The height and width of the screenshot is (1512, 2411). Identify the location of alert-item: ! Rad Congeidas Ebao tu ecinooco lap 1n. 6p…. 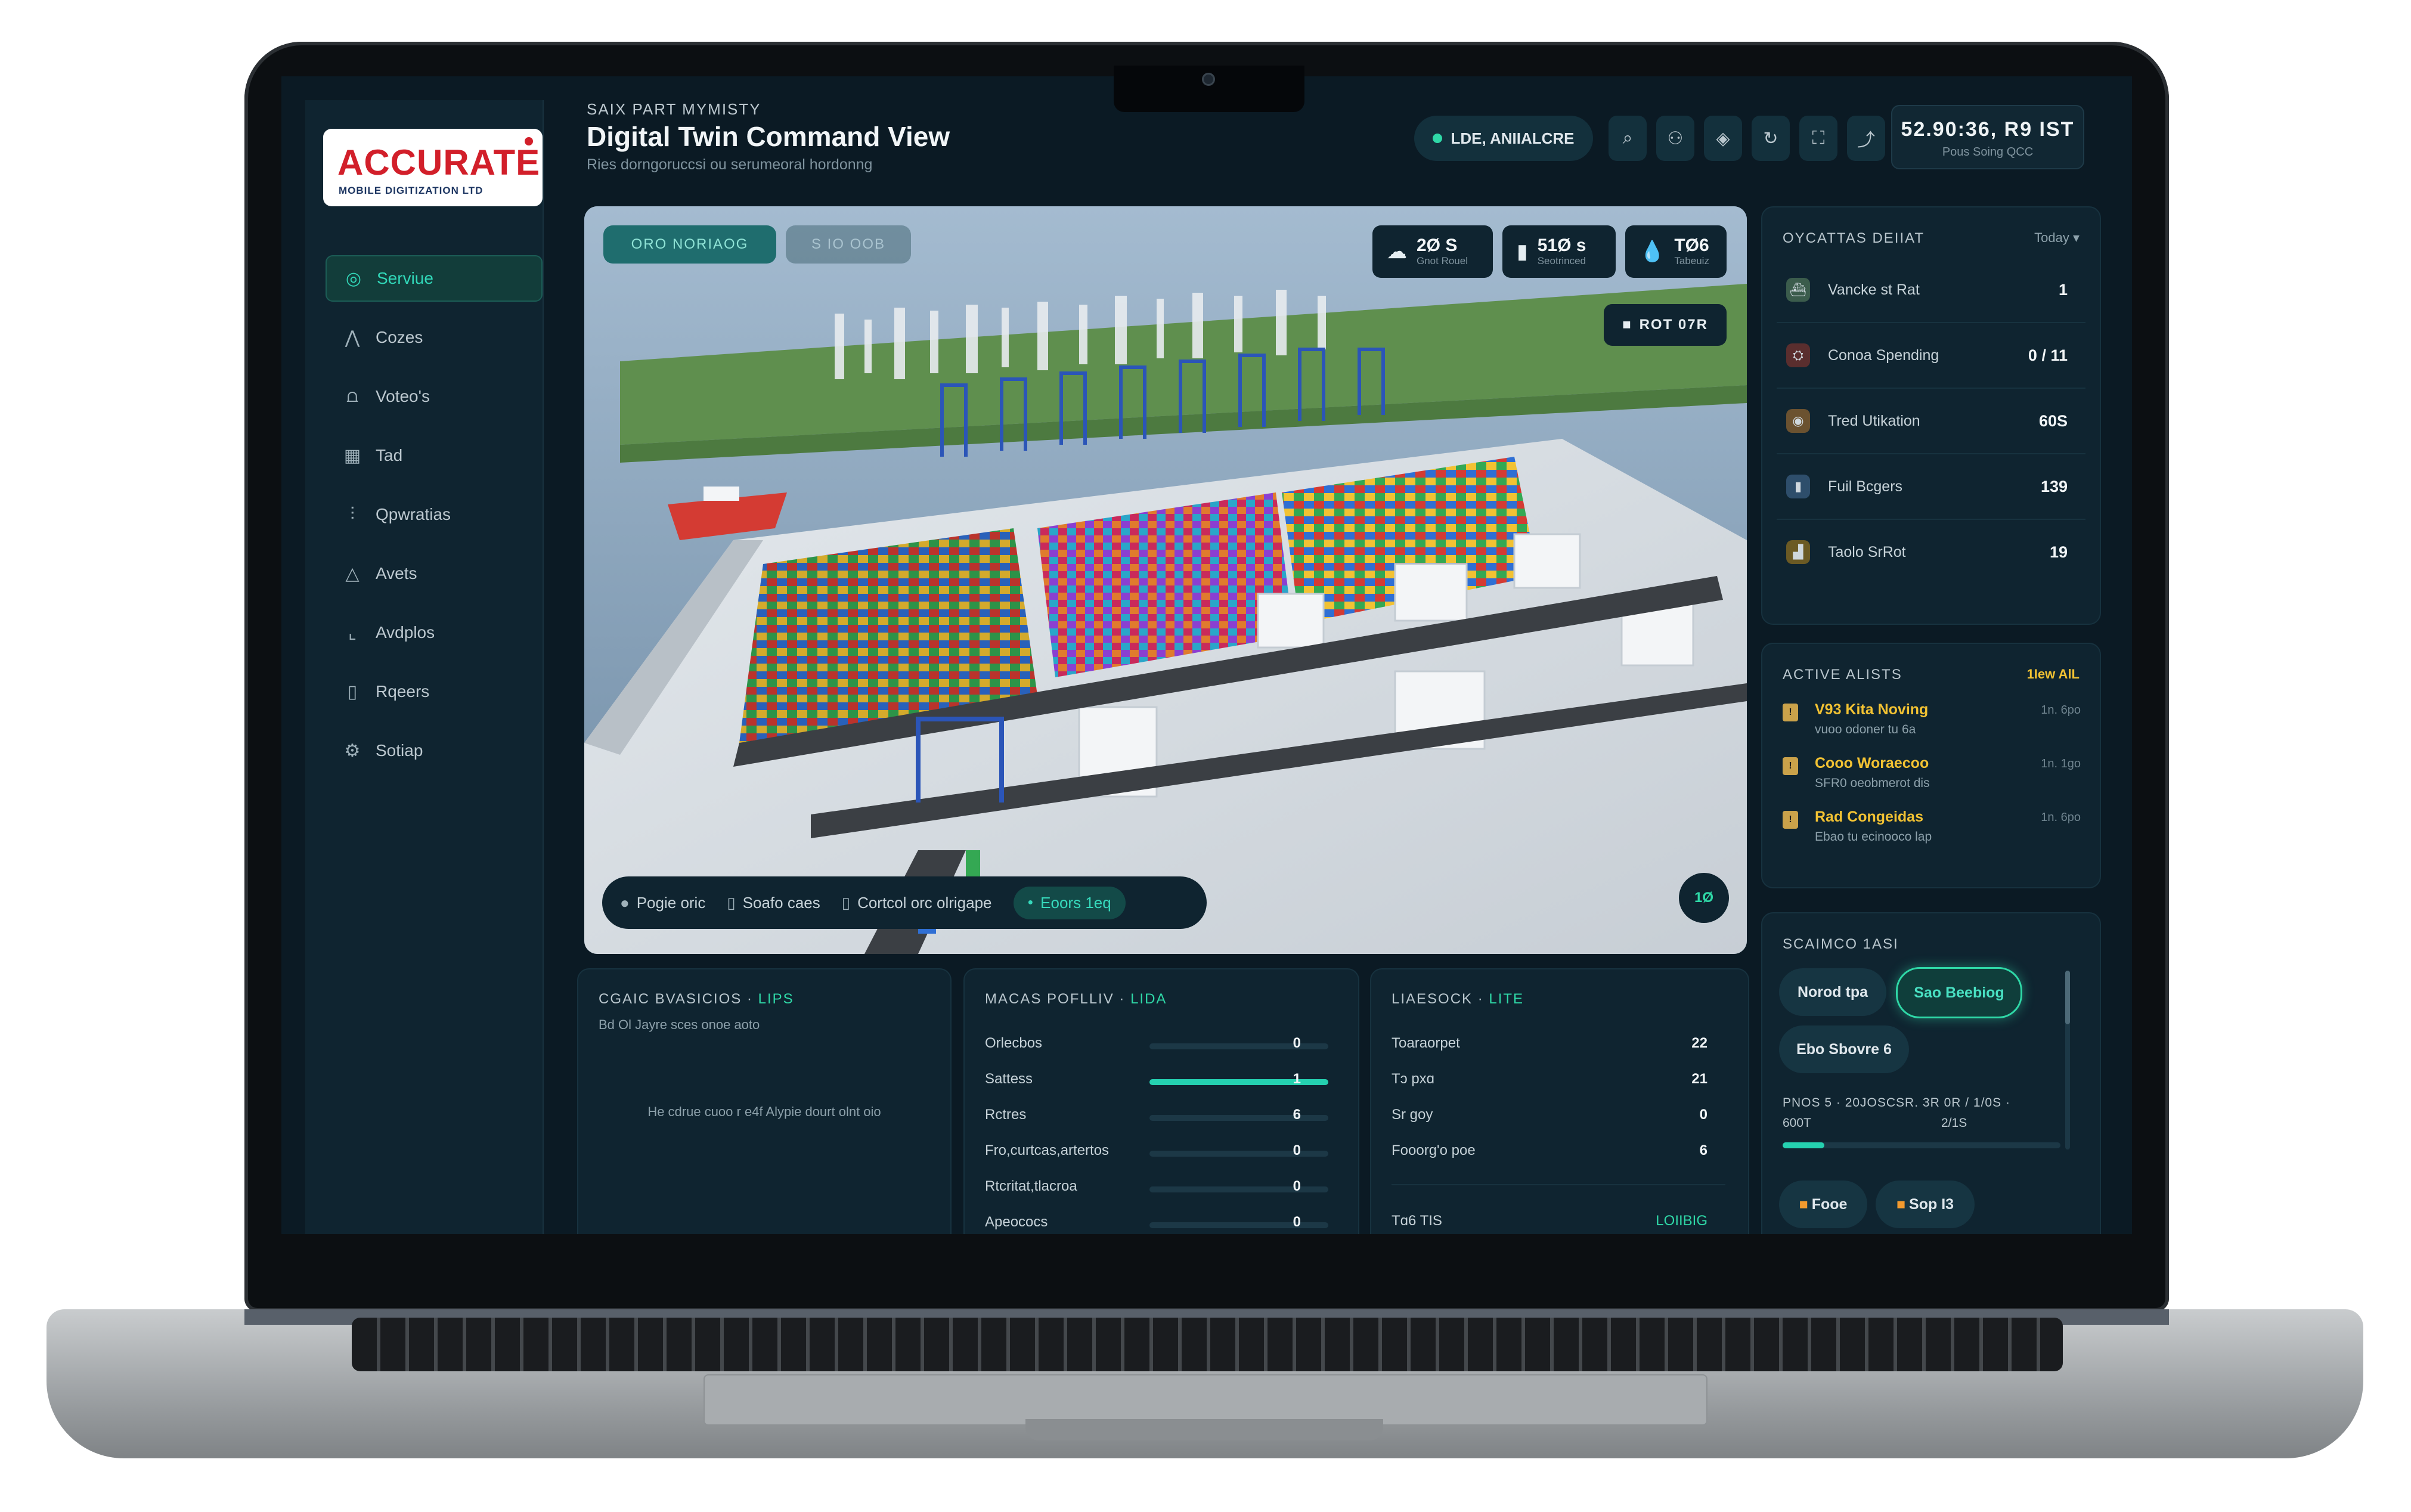
(1932, 832).